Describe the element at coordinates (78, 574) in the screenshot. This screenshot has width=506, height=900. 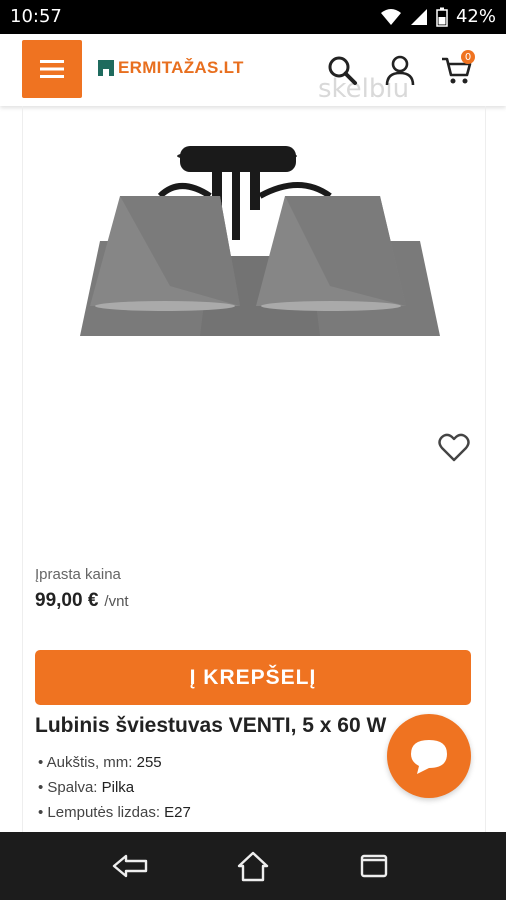
I see `price-label: Įprasta kaina` at that location.